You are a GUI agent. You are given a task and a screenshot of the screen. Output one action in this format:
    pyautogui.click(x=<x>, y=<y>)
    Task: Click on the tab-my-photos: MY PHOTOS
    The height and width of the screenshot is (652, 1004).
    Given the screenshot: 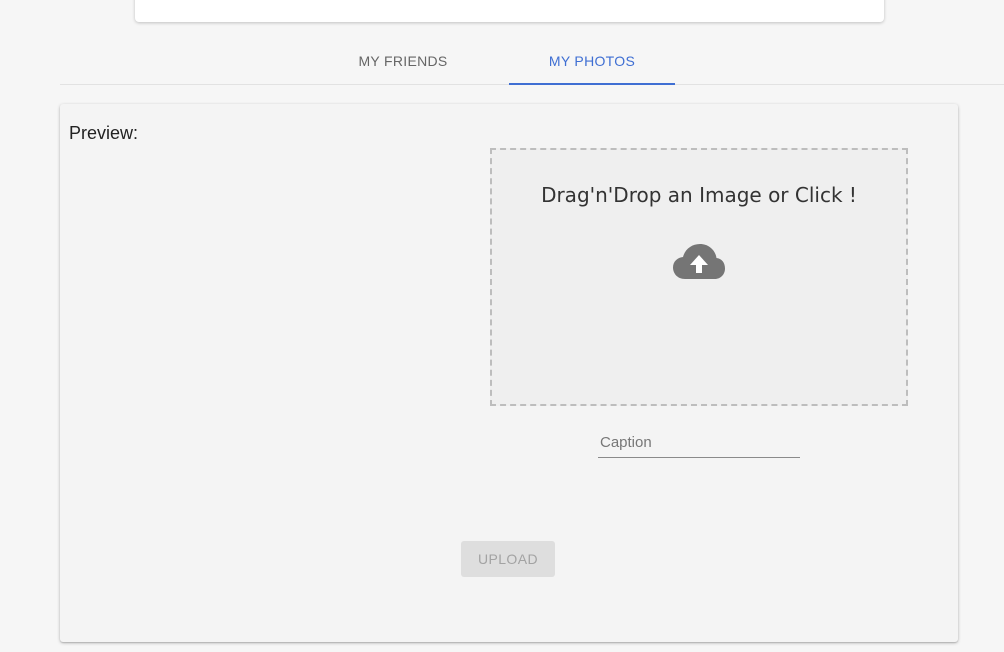 What is the action you would take?
    pyautogui.click(x=592, y=61)
    